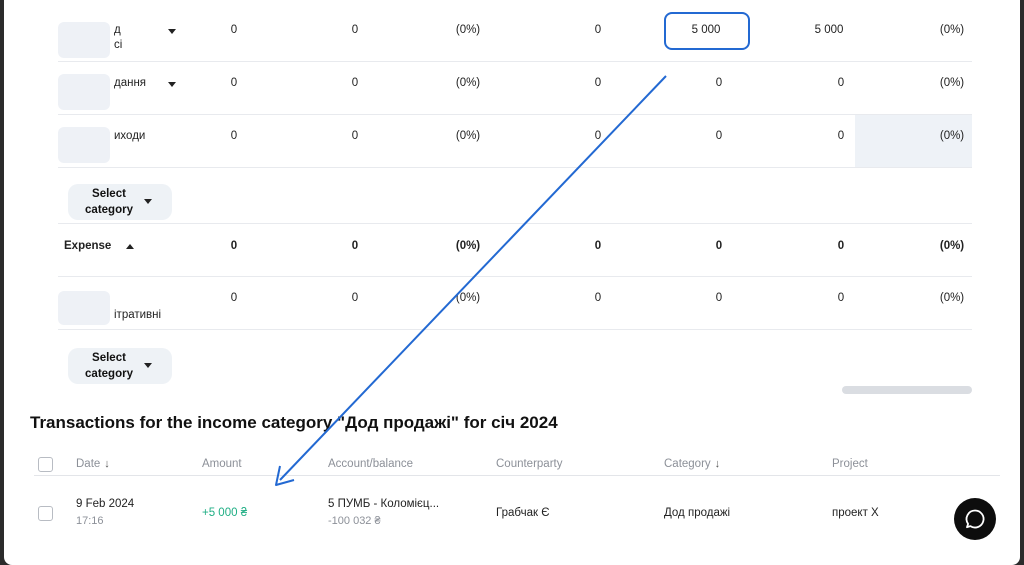 Image resolution: width=1024 pixels, height=565 pixels. What do you see at coordinates (529, 464) in the screenshot?
I see `column-counterparty: Counterparty` at bounding box center [529, 464].